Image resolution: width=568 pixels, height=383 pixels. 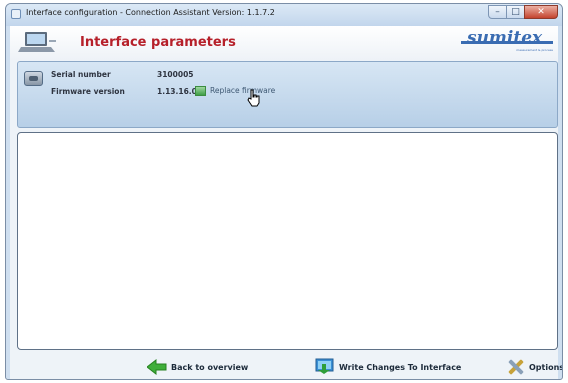 What do you see at coordinates (175, 74) in the screenshot?
I see `serial-number-value: 3100005` at bounding box center [175, 74].